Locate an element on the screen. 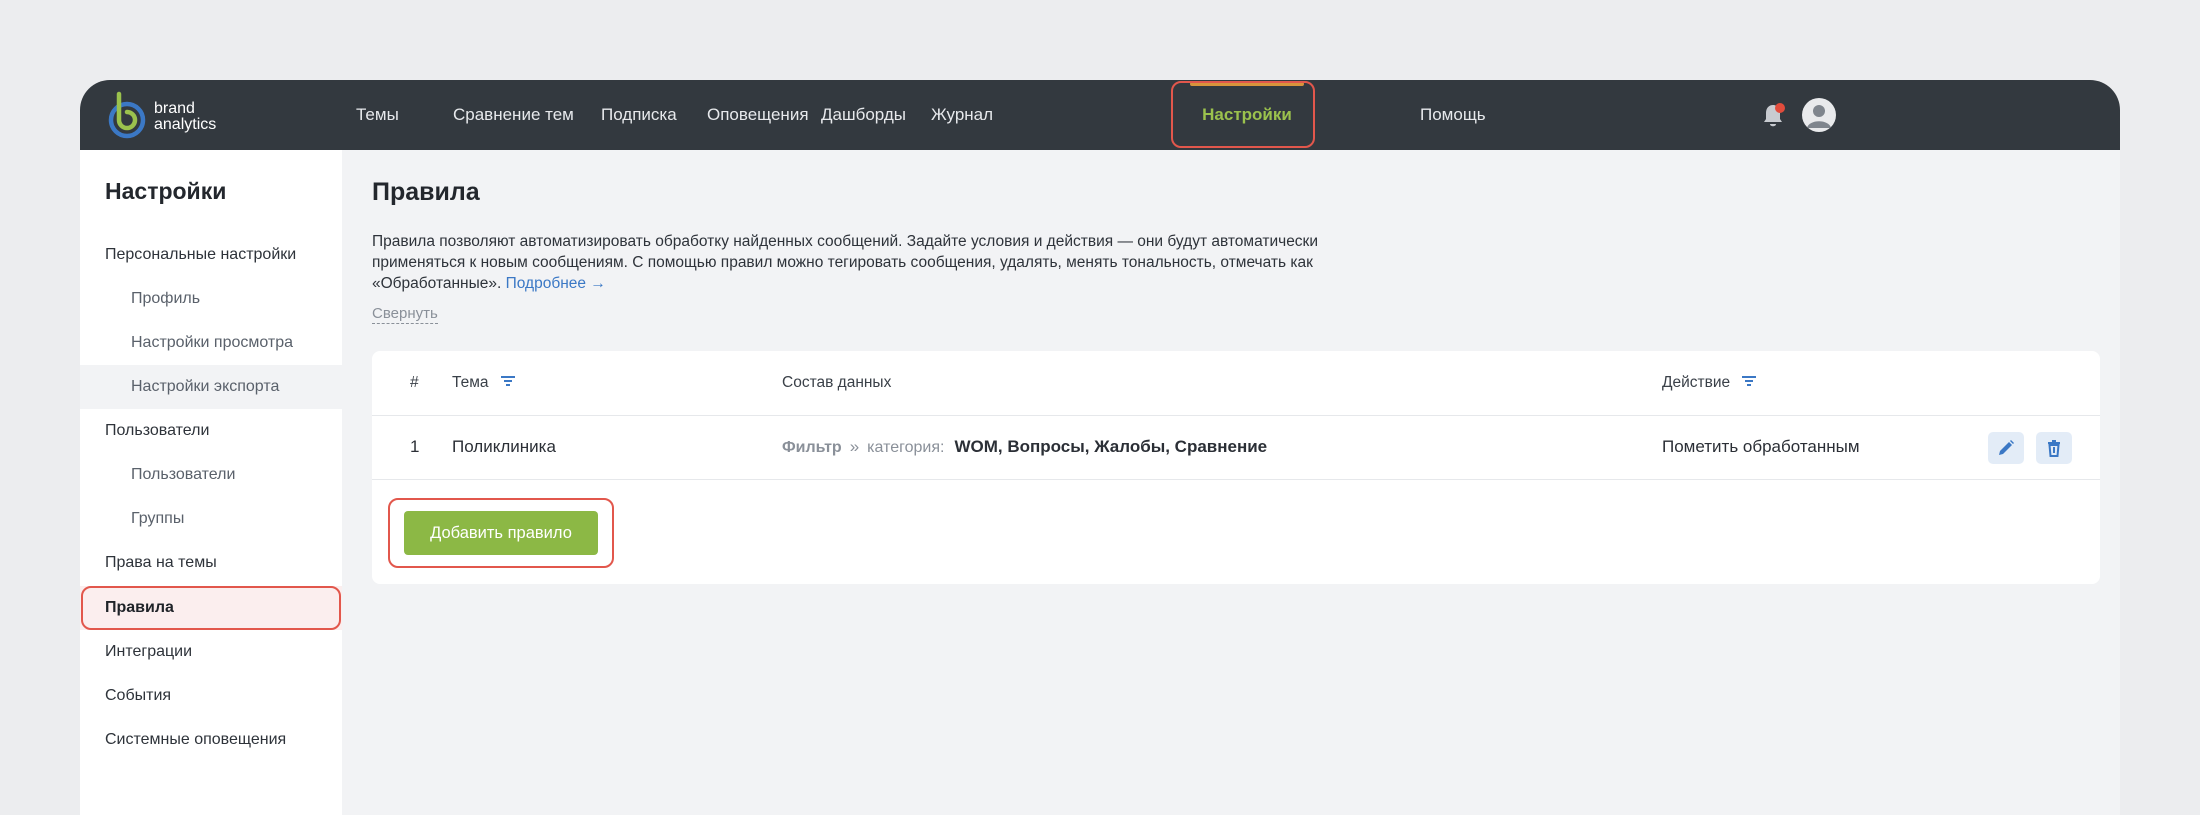 The width and height of the screenshot is (2200, 815). sidebar-item-export-settings: Настройки экспорта is located at coordinates (211, 387).